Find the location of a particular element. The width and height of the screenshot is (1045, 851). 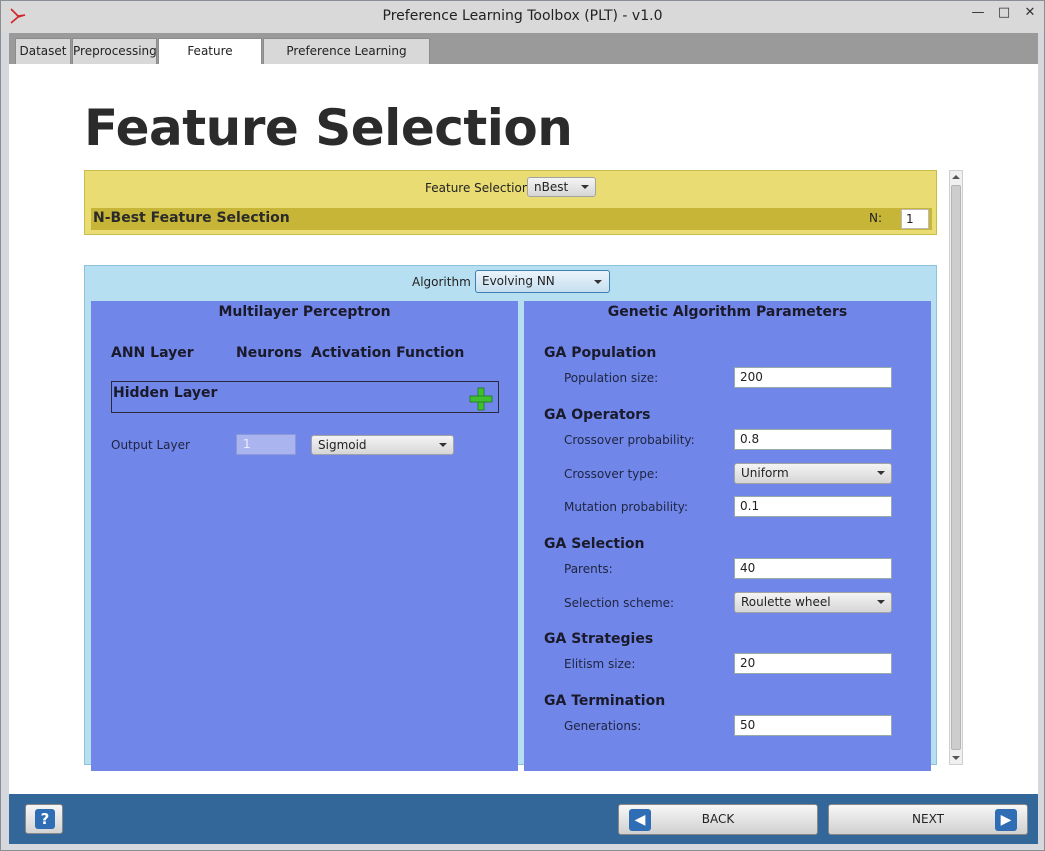

feature-selection-label: Feature Selection is located at coordinates (477, 188).